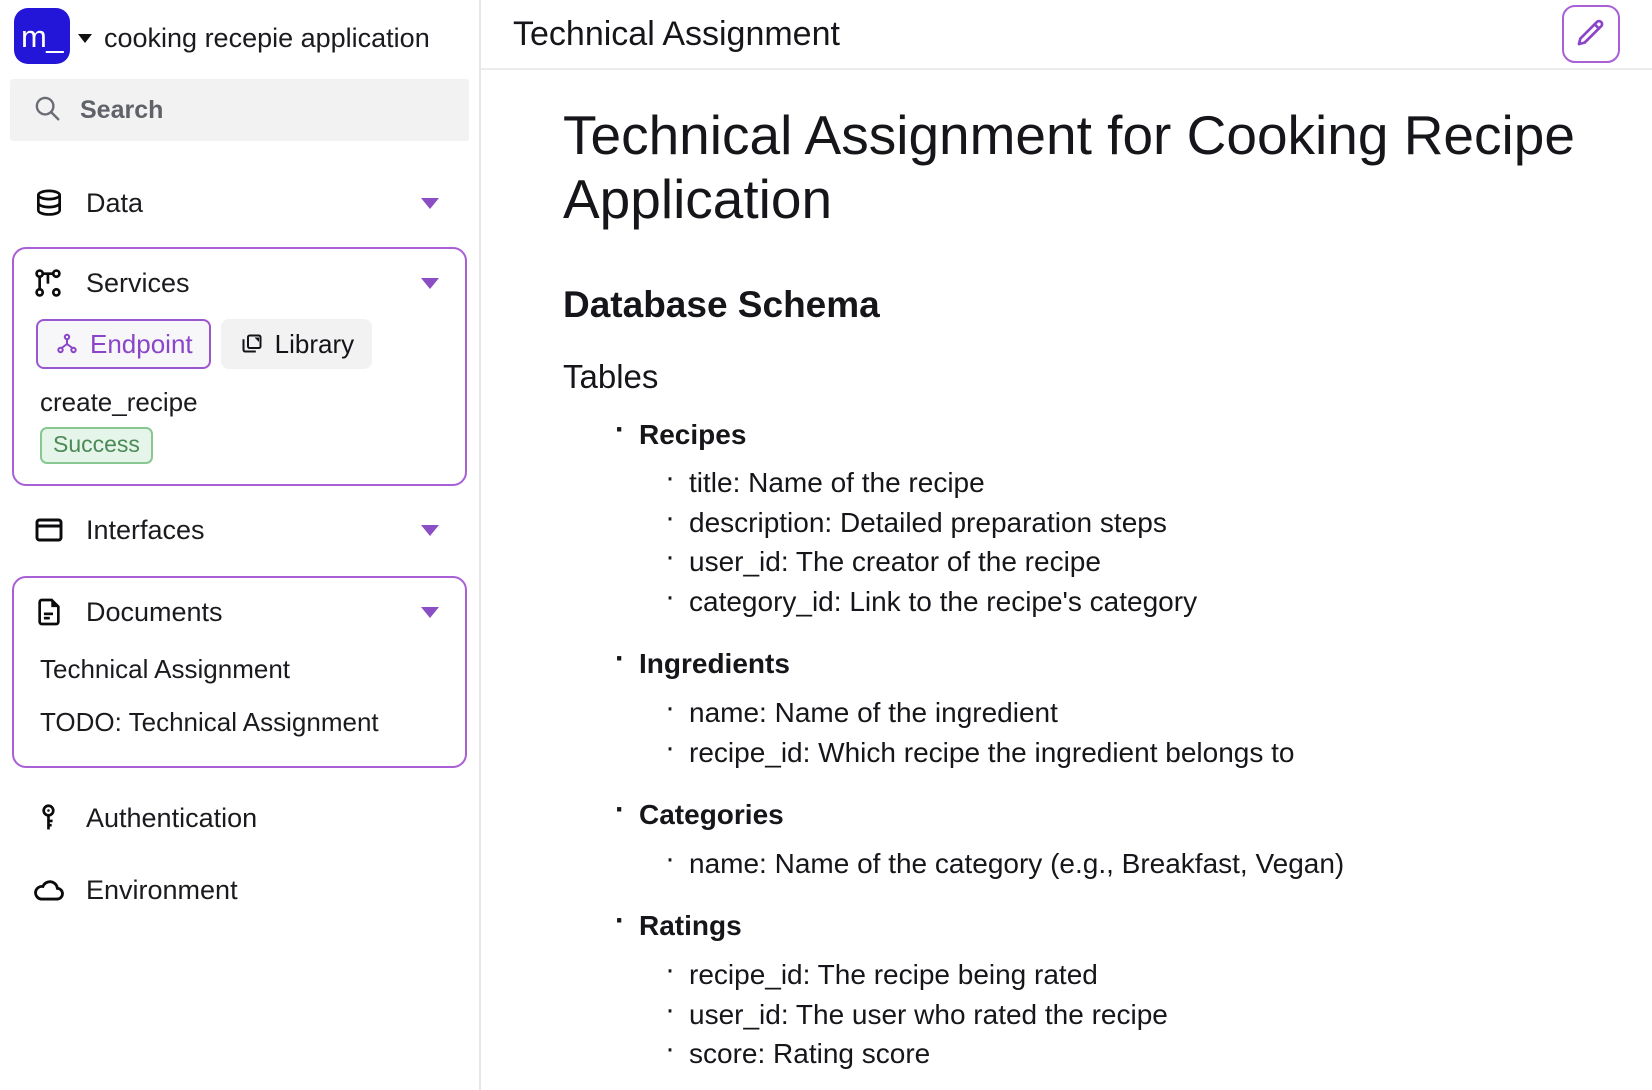 This screenshot has width=1652, height=1090. Describe the element at coordinates (1069, 135) in the screenshot. I see `document-title-line-1: Technical Assignment for Cooking Recipe` at that location.